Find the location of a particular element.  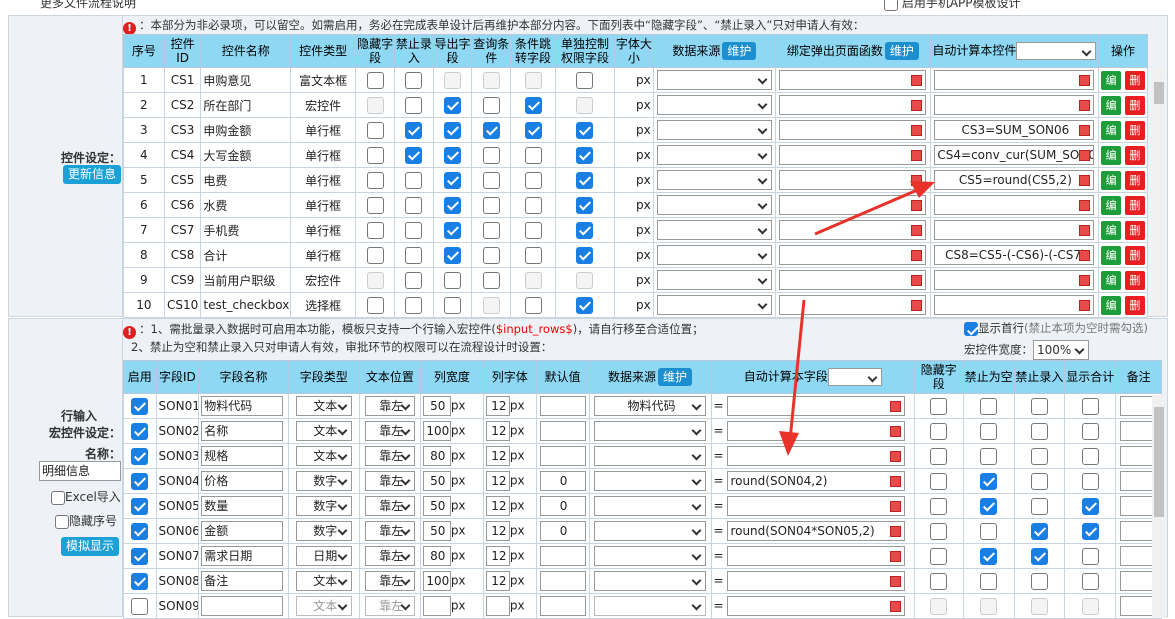

annotation-arrows is located at coordinates (857, 318).